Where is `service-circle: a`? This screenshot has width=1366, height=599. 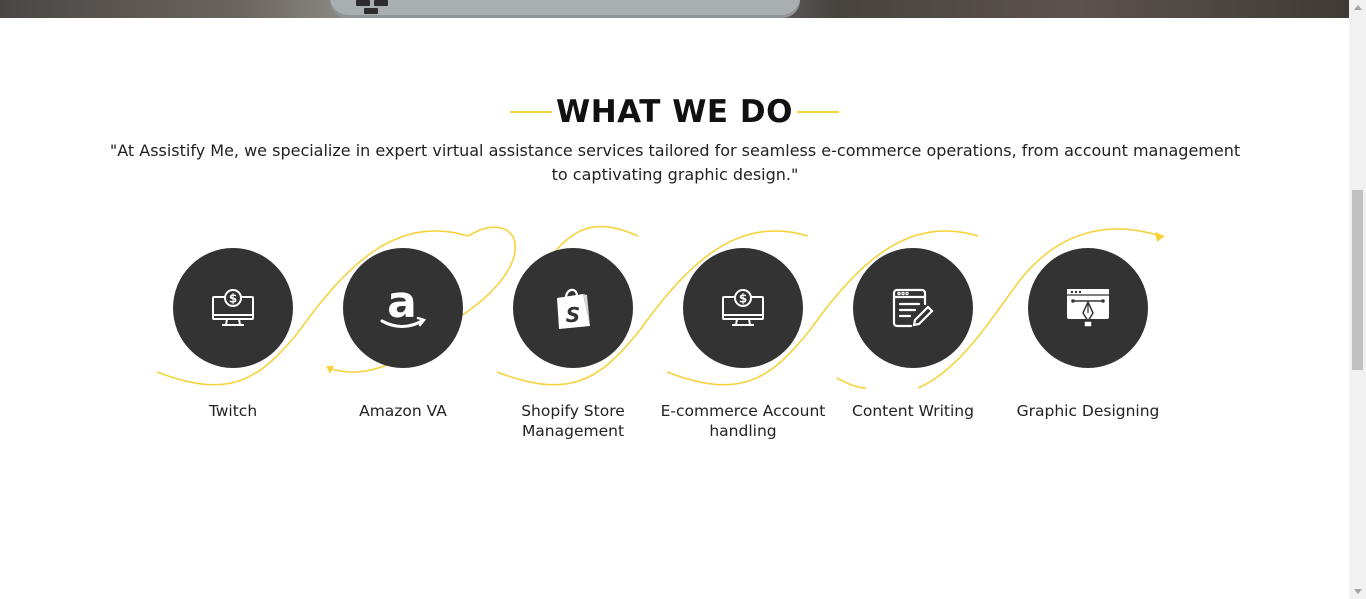 service-circle: a is located at coordinates (403, 308).